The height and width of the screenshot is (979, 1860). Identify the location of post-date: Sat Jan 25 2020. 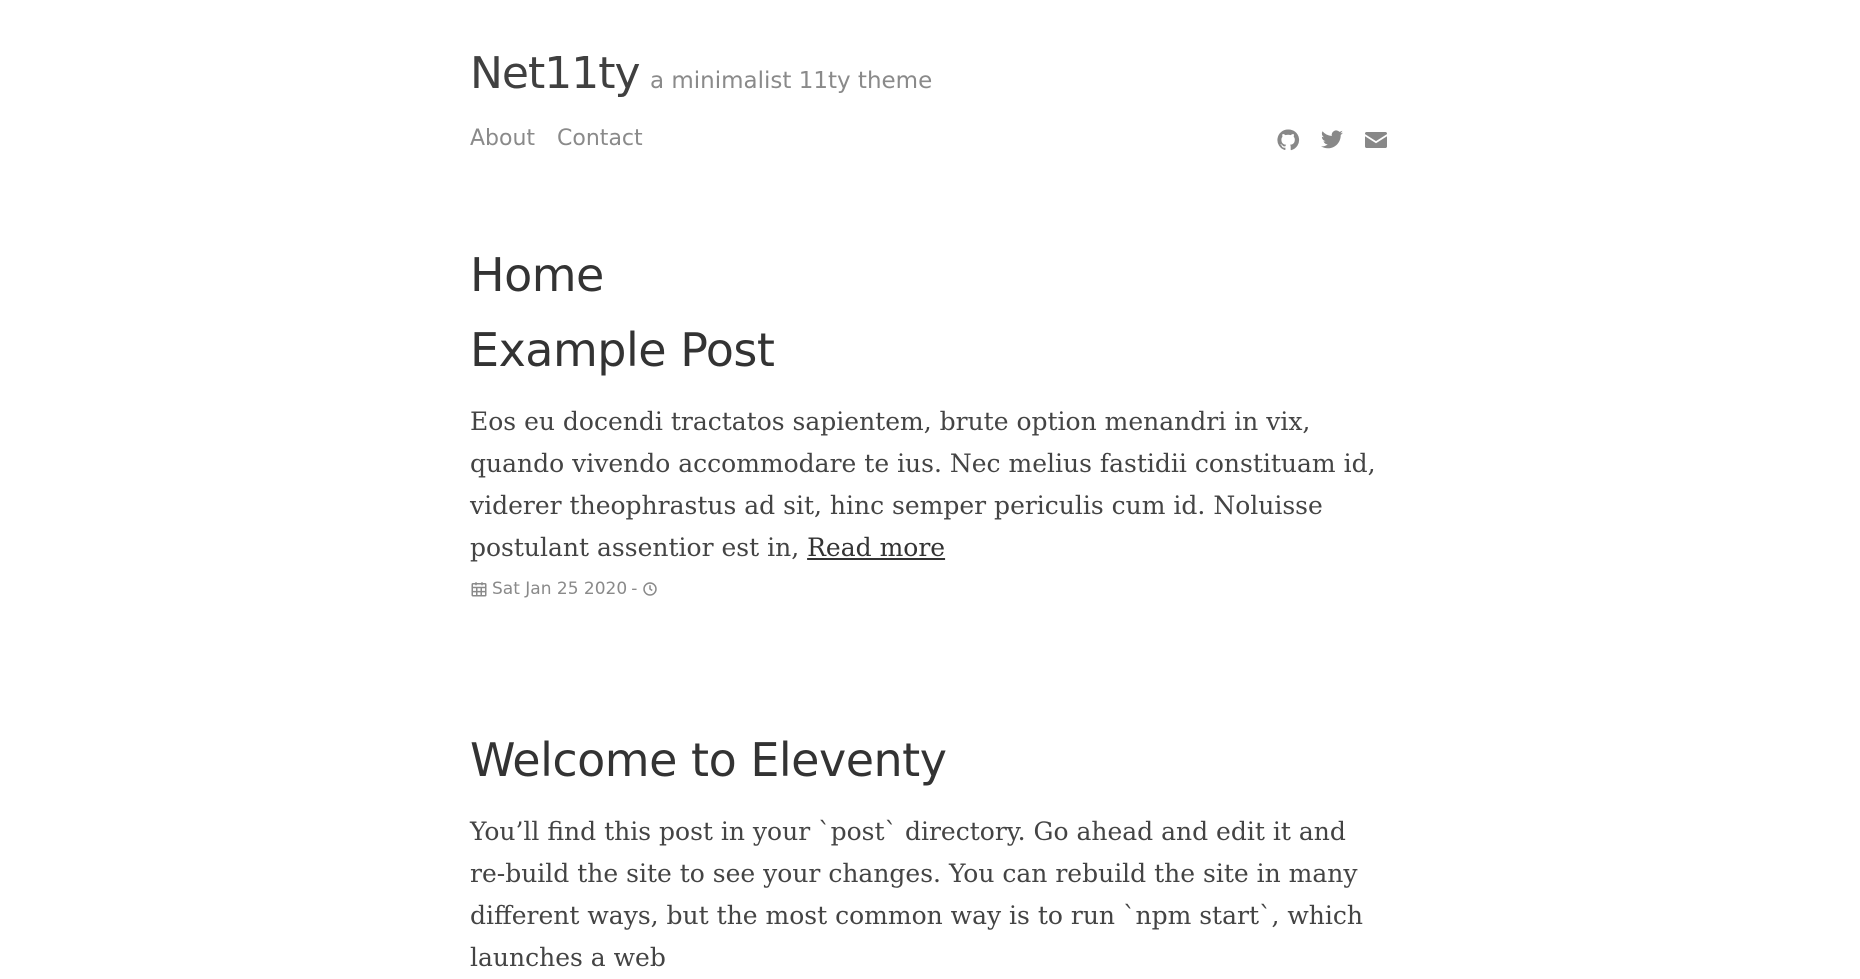
(560, 589).